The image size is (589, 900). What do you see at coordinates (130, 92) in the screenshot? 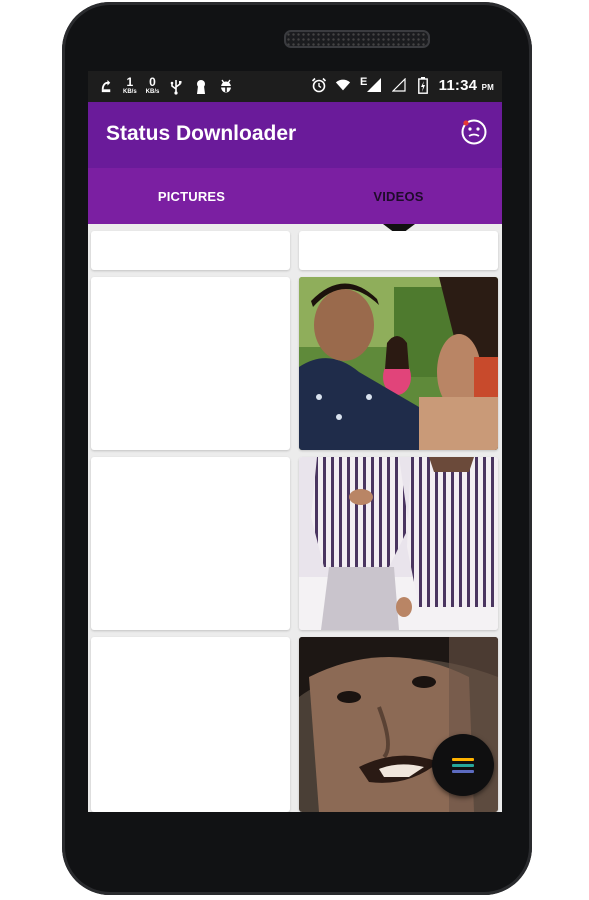
I see `upload-speed-unit: KB/s` at bounding box center [130, 92].